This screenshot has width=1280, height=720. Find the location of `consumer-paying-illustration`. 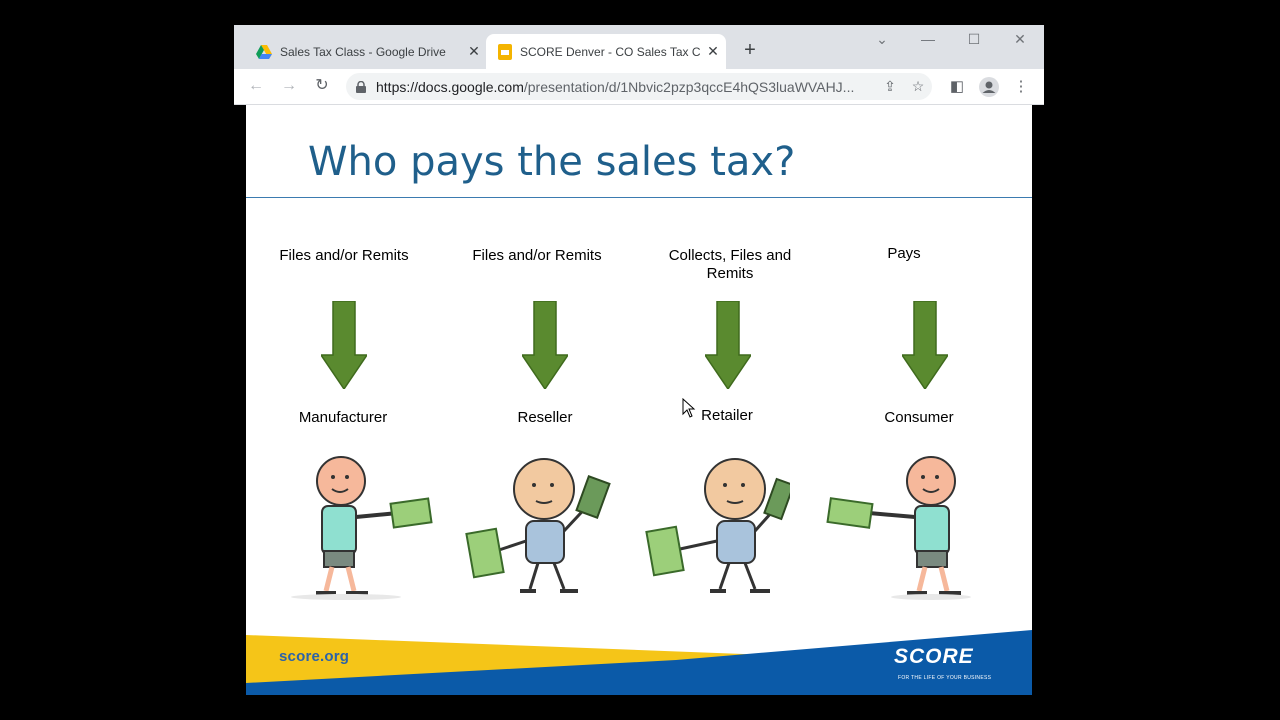

consumer-paying-illustration is located at coordinates (898, 528).